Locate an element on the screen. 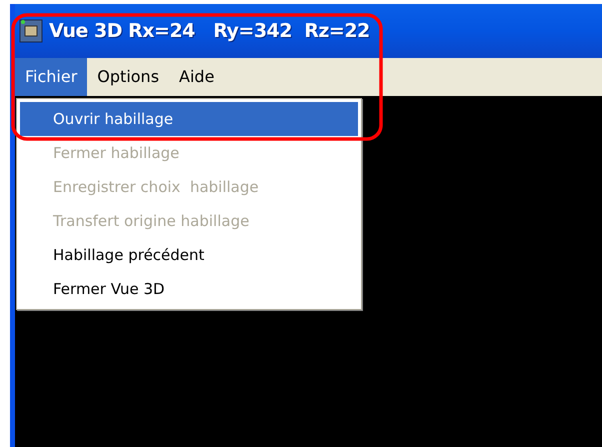 This screenshot has height=447, width=602. menu-item: Fichier is located at coordinates (51, 77).